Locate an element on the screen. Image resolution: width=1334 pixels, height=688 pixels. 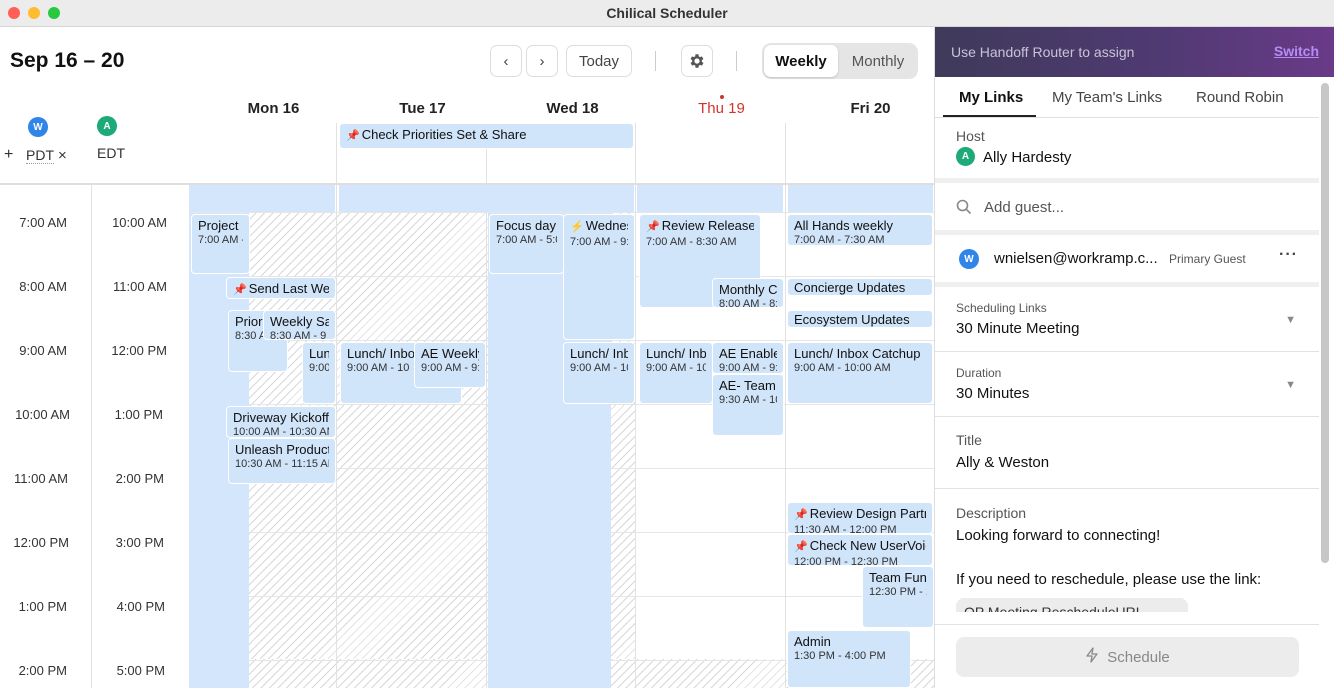
chevron-right-icon: › is located at coordinates (542, 61).